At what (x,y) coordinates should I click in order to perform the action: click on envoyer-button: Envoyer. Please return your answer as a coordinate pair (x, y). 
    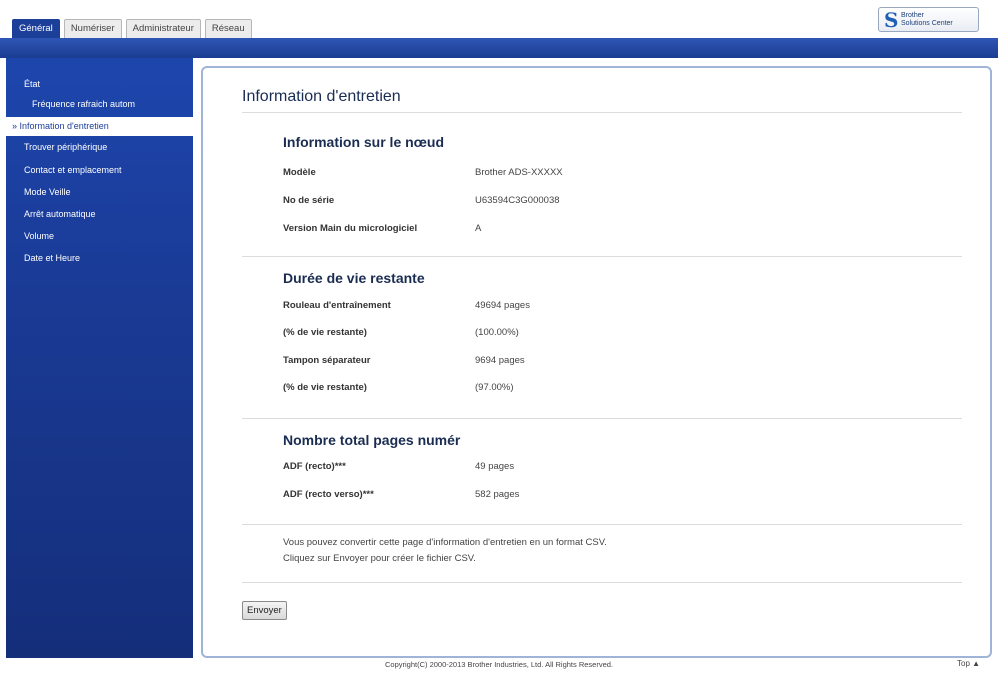
    Looking at the image, I should click on (264, 610).